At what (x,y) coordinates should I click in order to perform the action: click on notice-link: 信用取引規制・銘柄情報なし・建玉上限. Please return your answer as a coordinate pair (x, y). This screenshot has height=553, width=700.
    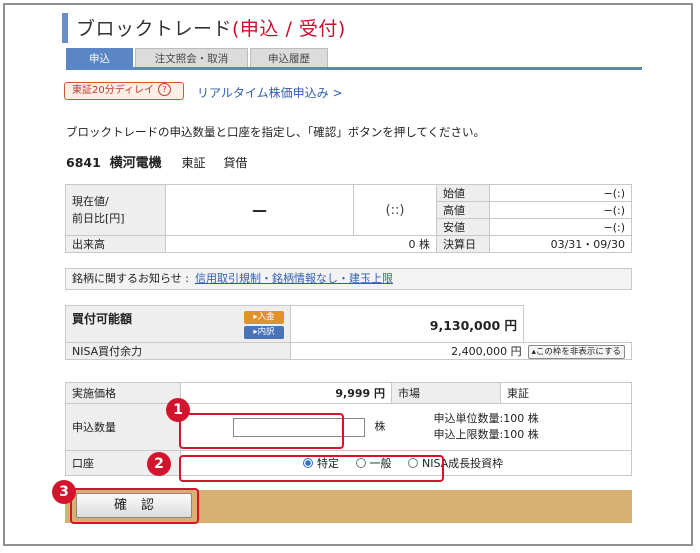
    Looking at the image, I should click on (294, 278).